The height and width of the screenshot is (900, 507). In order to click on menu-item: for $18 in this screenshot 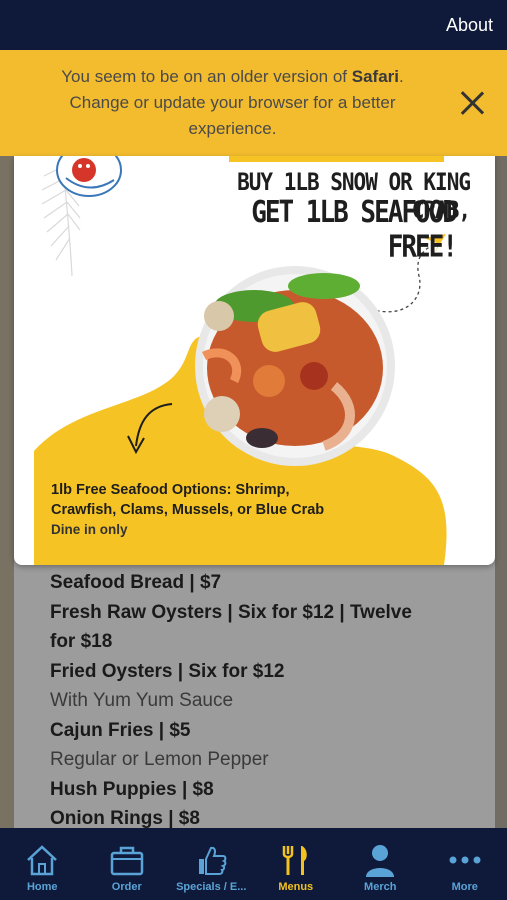, I will do `click(81, 641)`.